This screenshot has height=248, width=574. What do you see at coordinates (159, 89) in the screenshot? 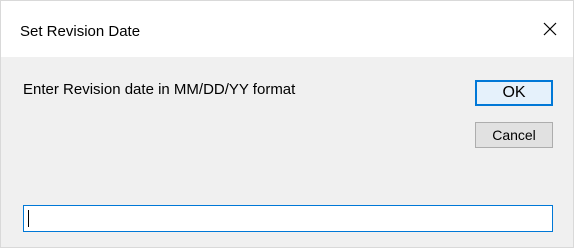
I see `prompt-label: Enter Revision date in MM/DD/YY format` at bounding box center [159, 89].